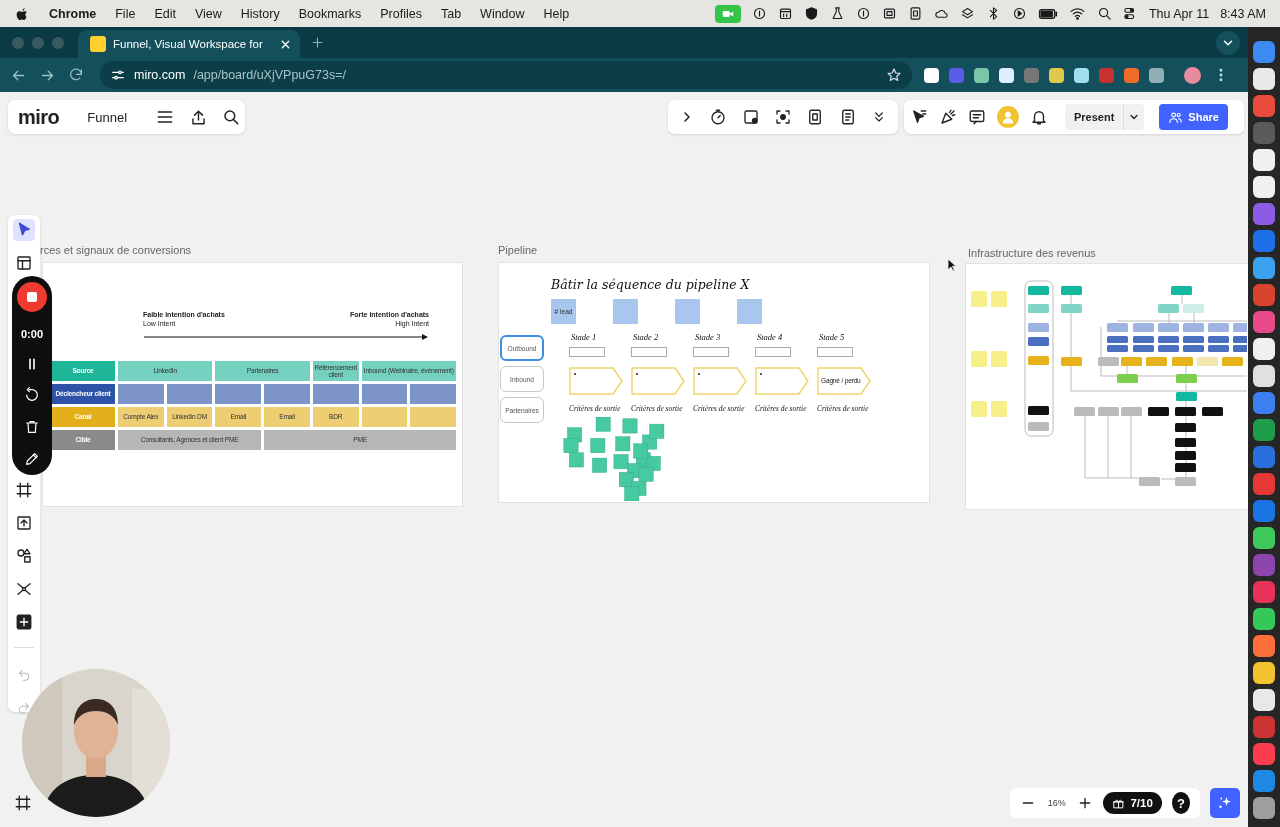  Describe the element at coordinates (518, 250) in the screenshot. I see `frame-title: Pipeline` at that location.